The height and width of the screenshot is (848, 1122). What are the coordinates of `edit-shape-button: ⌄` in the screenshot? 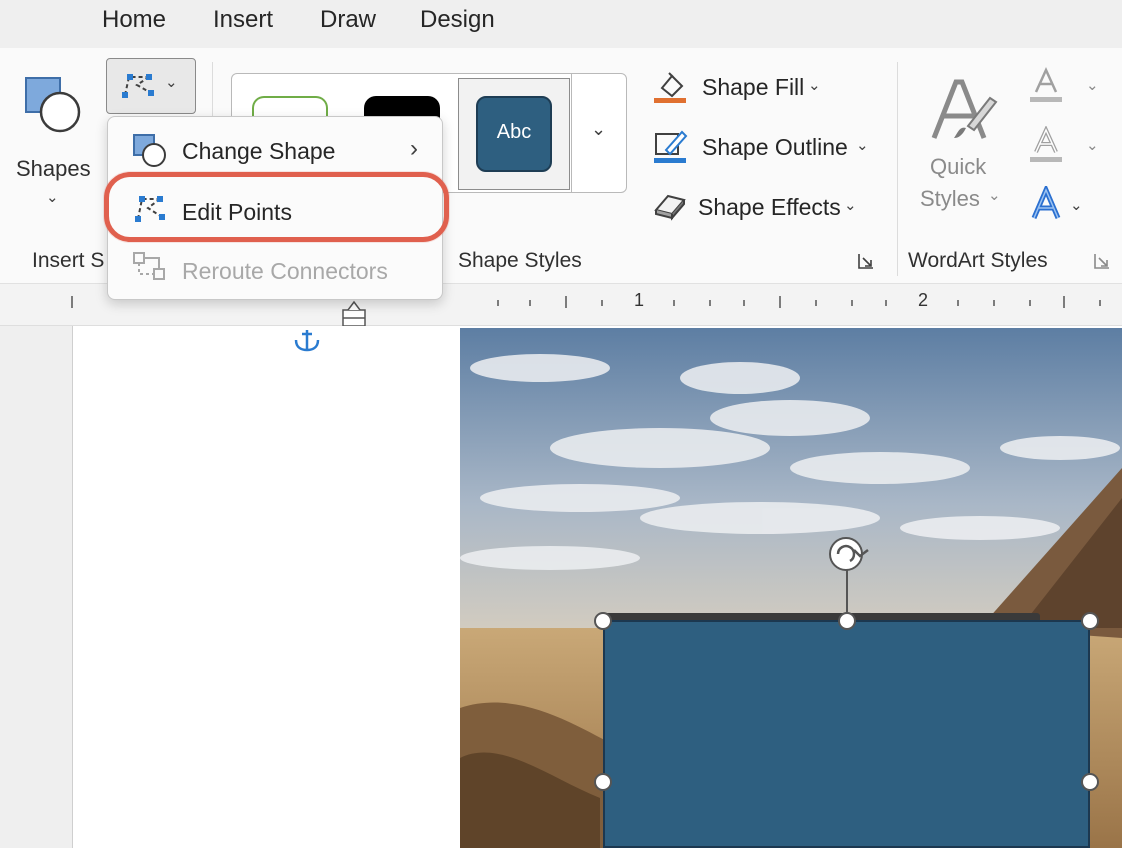 It's located at (151, 86).